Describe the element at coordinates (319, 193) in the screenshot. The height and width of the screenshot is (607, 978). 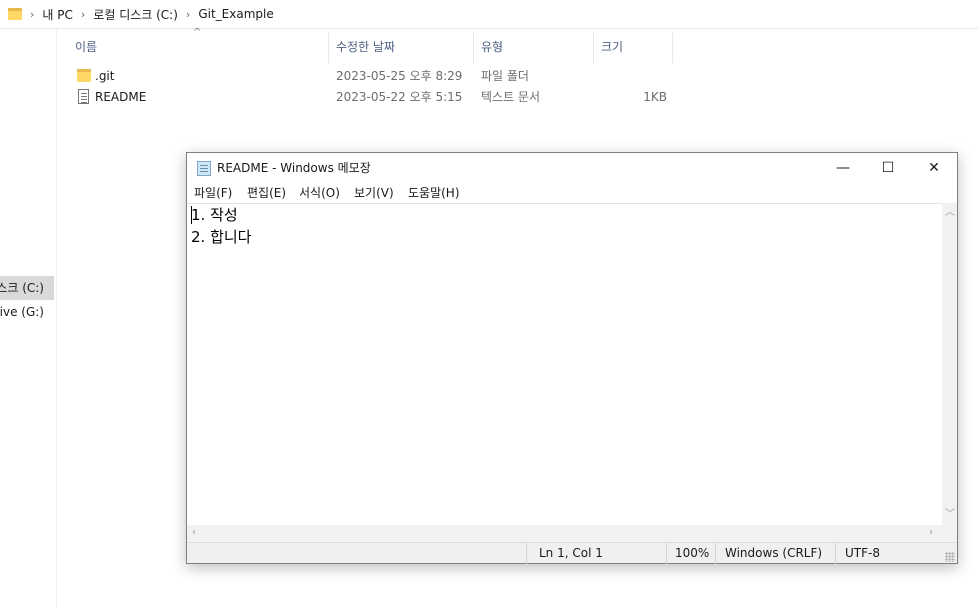
I see `menu-format: 서식(O)` at that location.